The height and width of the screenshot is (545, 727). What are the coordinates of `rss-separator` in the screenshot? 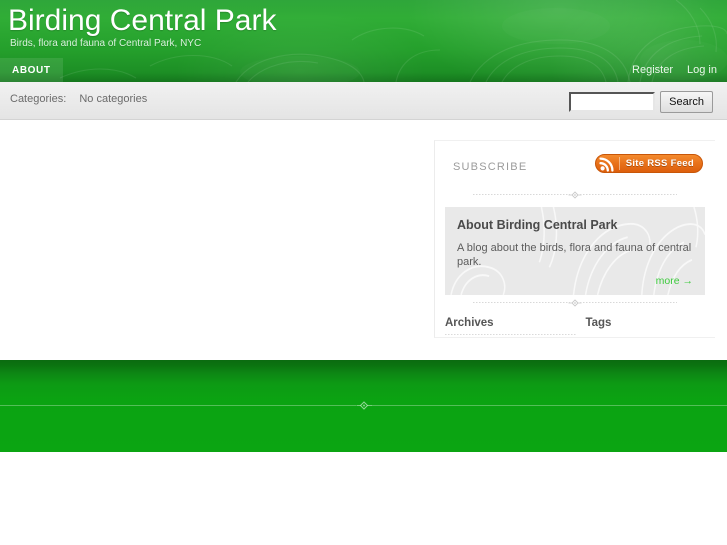 It's located at (619, 163).